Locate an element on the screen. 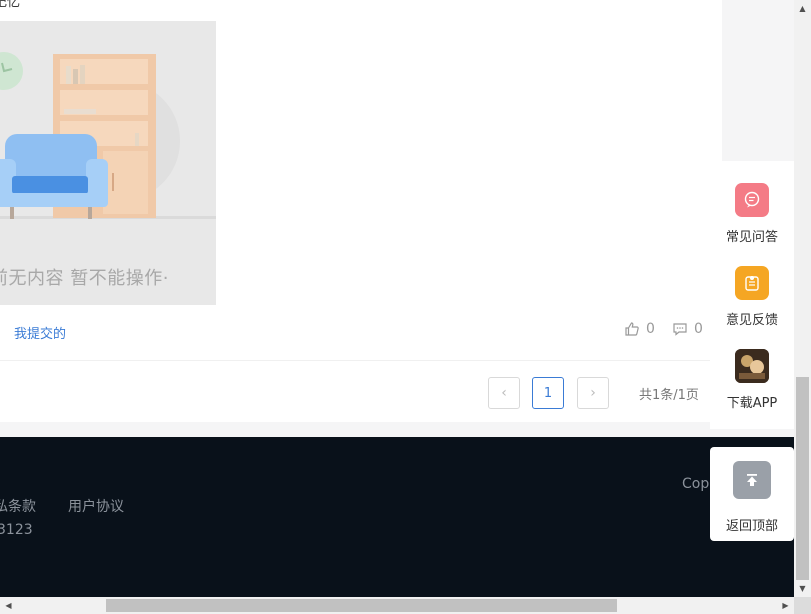  scroll-right-arrow-icon: ▶ is located at coordinates (785, 605).